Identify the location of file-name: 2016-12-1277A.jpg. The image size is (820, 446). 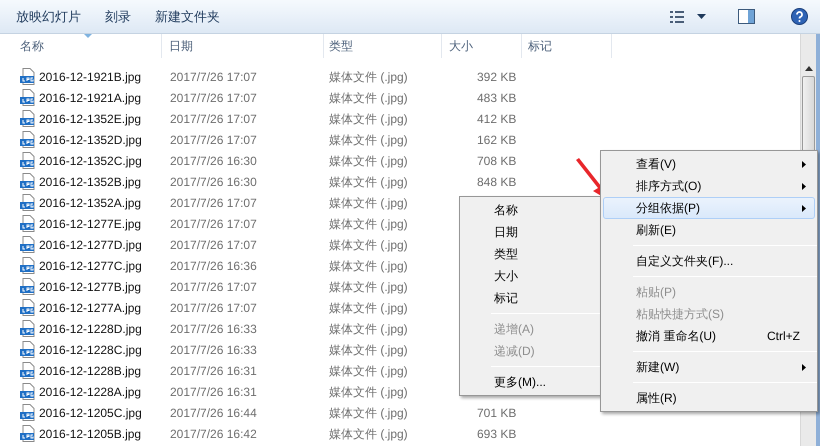
(90, 307).